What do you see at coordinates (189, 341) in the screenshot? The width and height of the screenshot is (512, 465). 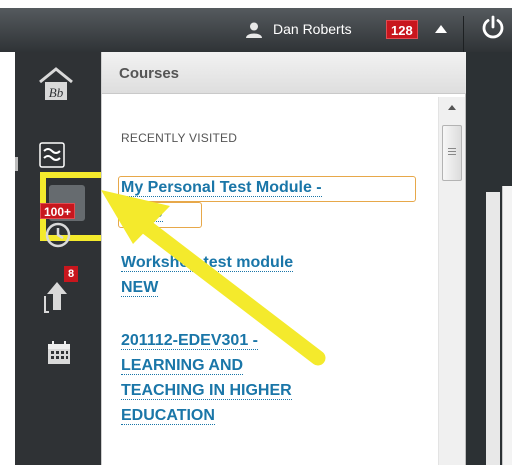 I see `course-link-line: 201112-EDEV301 -` at bounding box center [189, 341].